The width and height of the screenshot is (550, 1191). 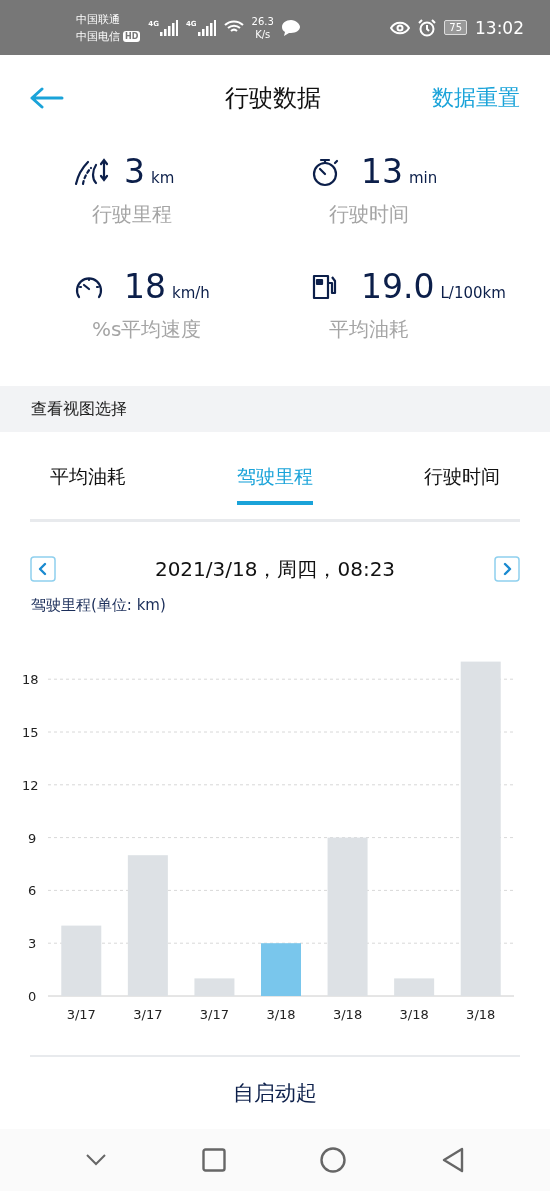 I want to click on battery-level: 75, so click(x=455, y=27).